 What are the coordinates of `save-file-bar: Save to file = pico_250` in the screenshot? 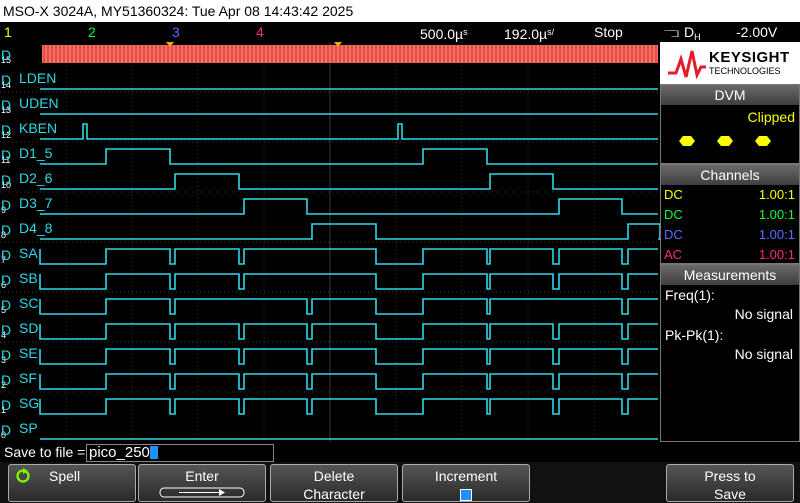 It's located at (400, 452).